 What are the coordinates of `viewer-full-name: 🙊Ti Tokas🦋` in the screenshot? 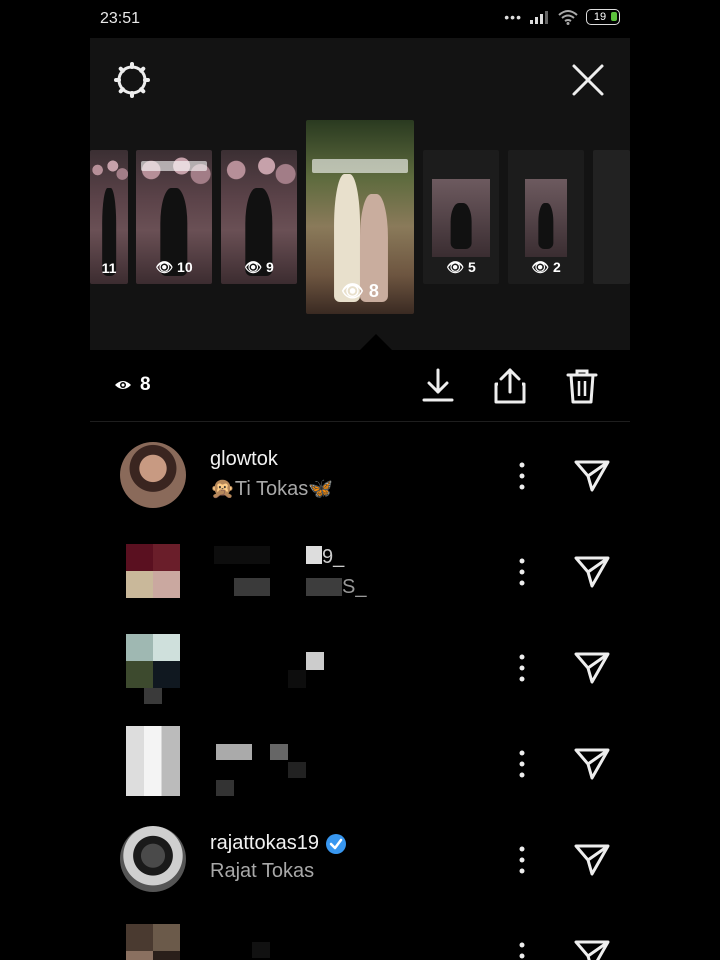 It's located at (272, 489).